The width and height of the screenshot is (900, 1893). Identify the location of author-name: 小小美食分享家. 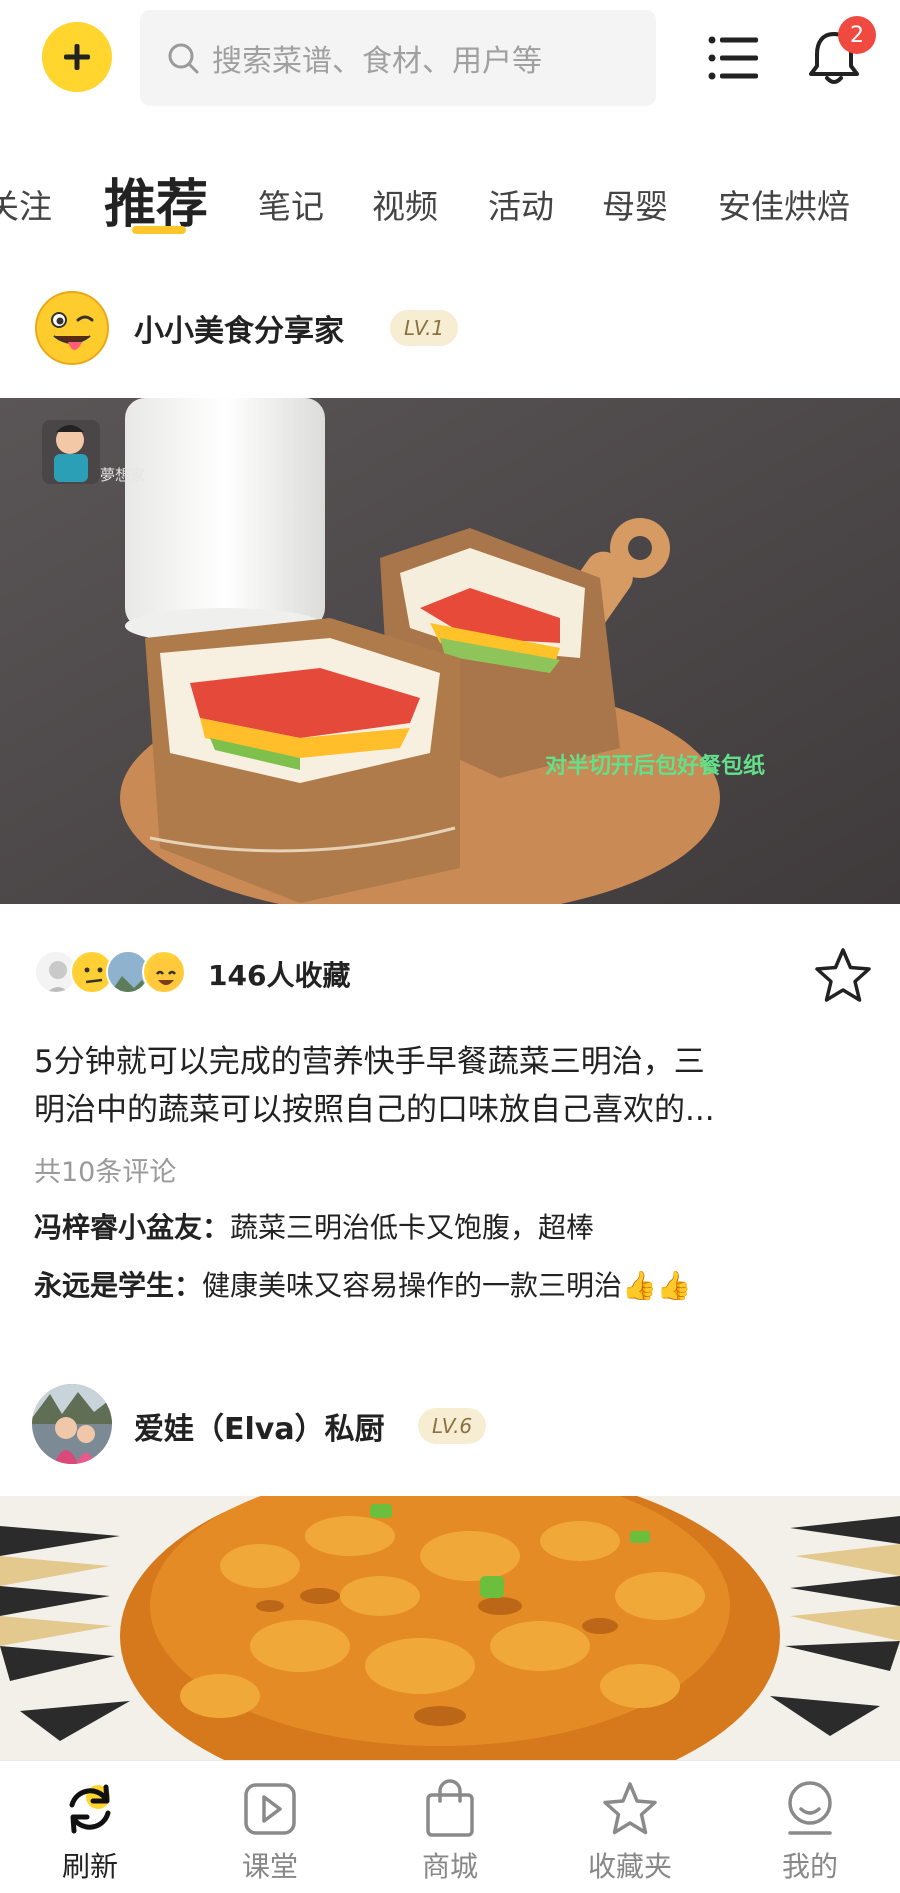
(239, 328).